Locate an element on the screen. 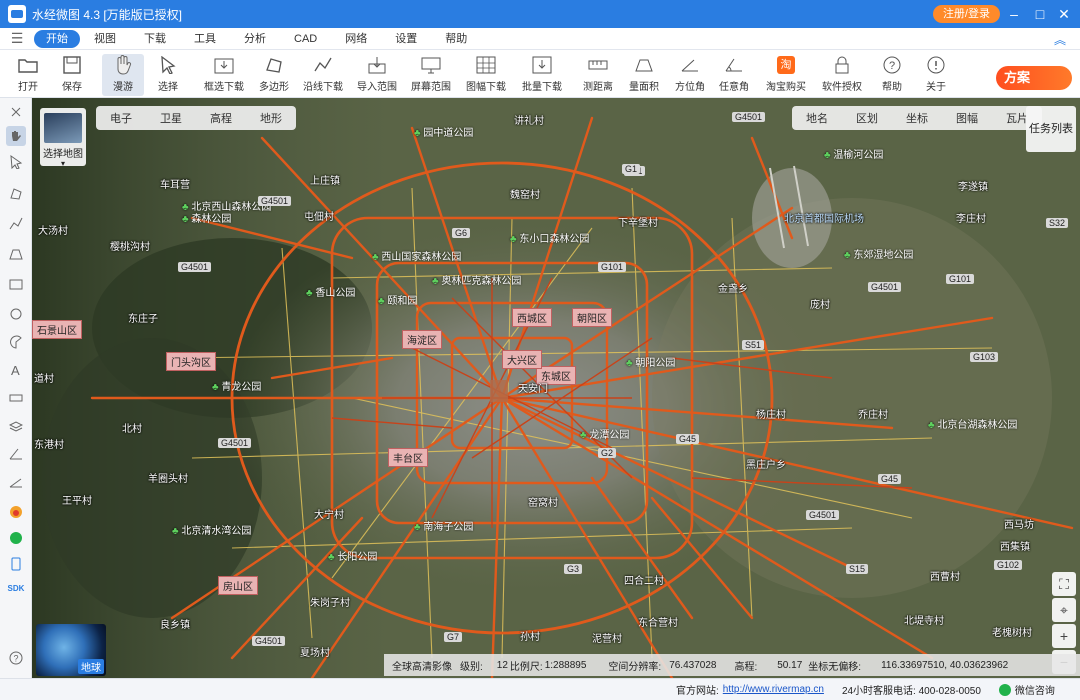 This screenshot has width=1080, height=700. circle-icon is located at coordinates (16, 314).